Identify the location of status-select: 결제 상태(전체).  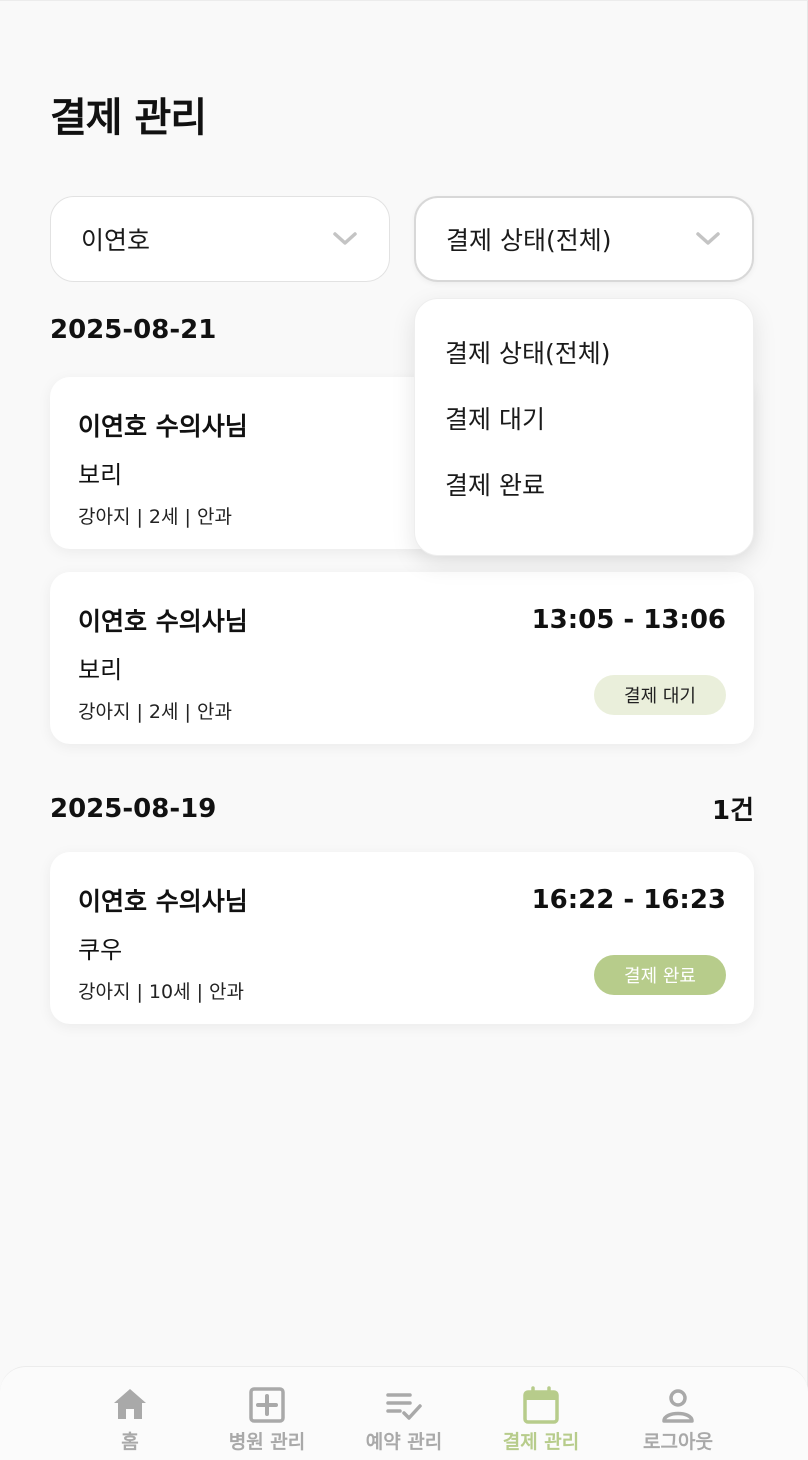
(584, 239).